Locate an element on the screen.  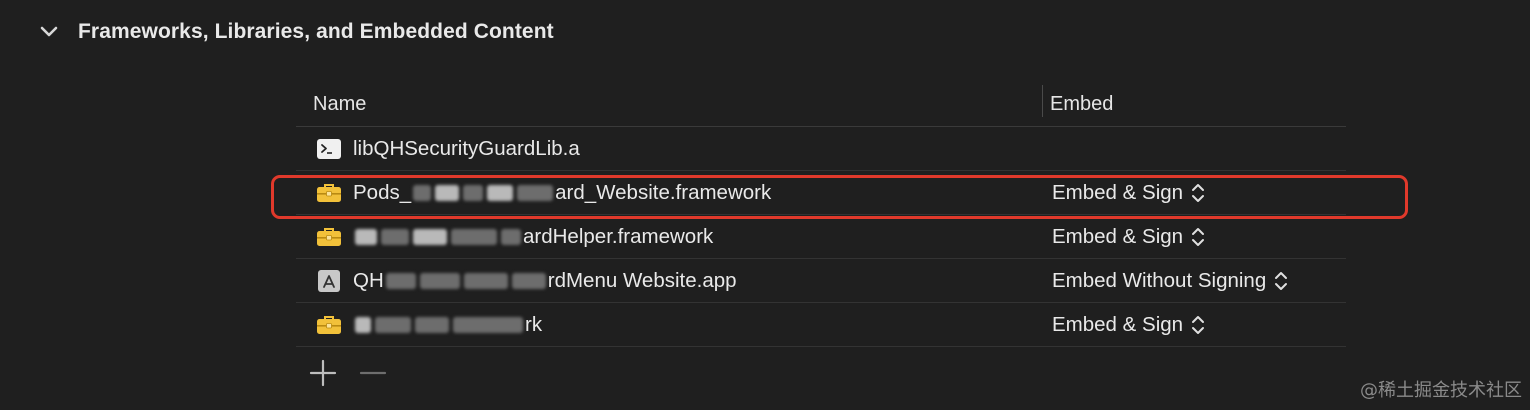
row-name-suffix: rk is located at coordinates (534, 324).